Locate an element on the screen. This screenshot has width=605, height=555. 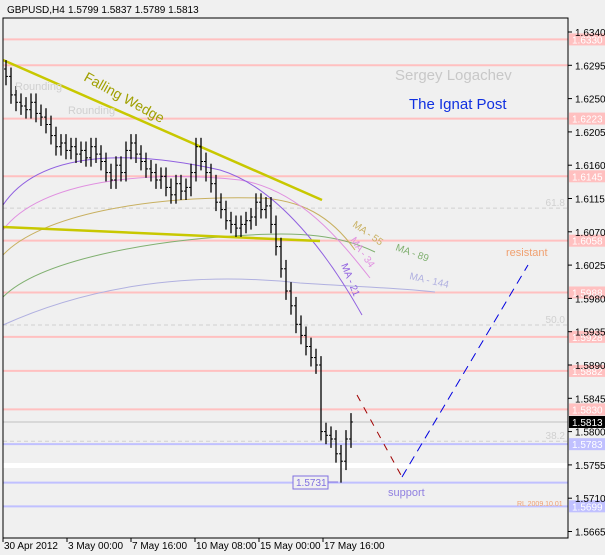
x-tick-label: 10 May 08:00 is located at coordinates (226, 546).